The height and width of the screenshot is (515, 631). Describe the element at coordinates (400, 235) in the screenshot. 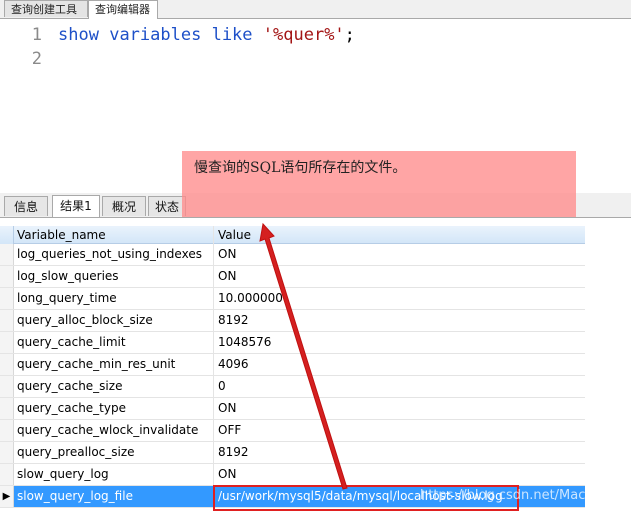

I see `column-header-value: Value` at that location.